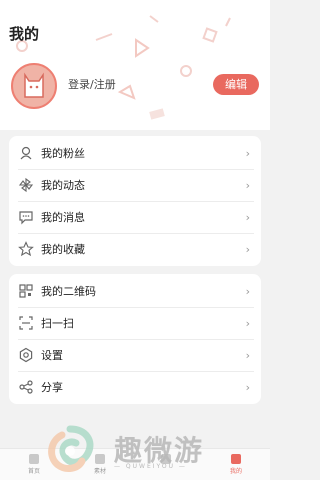 This screenshot has height=480, width=320. Describe the element at coordinates (236, 84) in the screenshot. I see `edit-button: 编辑` at that location.